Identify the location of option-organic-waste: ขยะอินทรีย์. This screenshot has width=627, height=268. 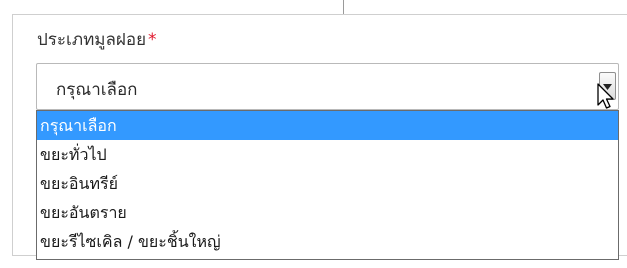
(327, 183).